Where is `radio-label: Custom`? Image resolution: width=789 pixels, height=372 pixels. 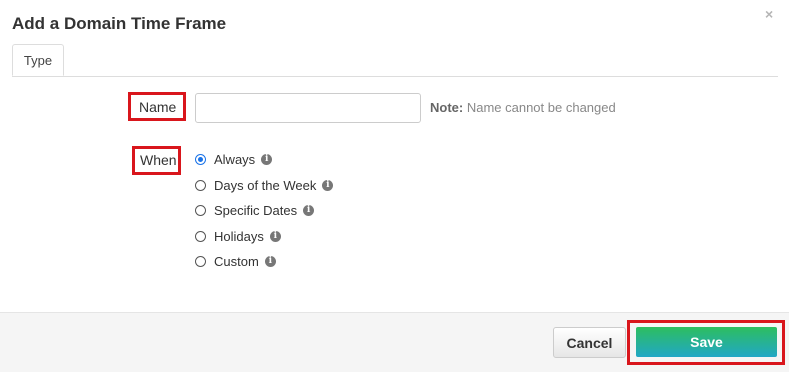
radio-label: Custom is located at coordinates (236, 261).